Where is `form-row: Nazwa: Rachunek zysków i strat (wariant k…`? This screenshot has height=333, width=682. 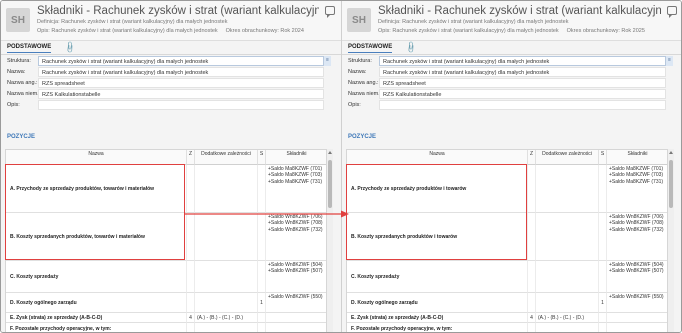 form-row: Nazwa: Rachunek zysków i strat (wariant k… is located at coordinates (511, 72).